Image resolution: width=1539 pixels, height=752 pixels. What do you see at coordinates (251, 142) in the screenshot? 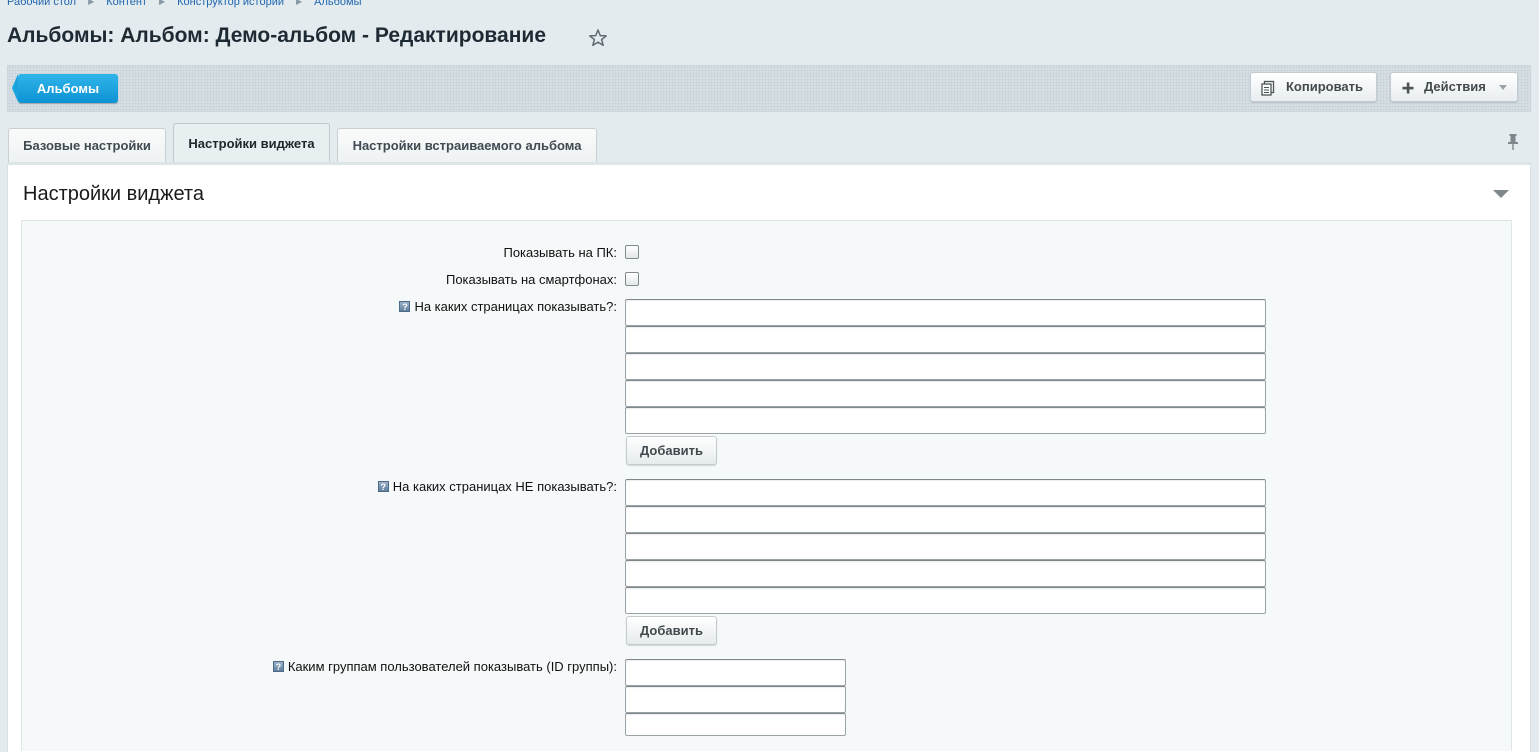
I see `tab-widget-settings: Настройки виджета` at bounding box center [251, 142].